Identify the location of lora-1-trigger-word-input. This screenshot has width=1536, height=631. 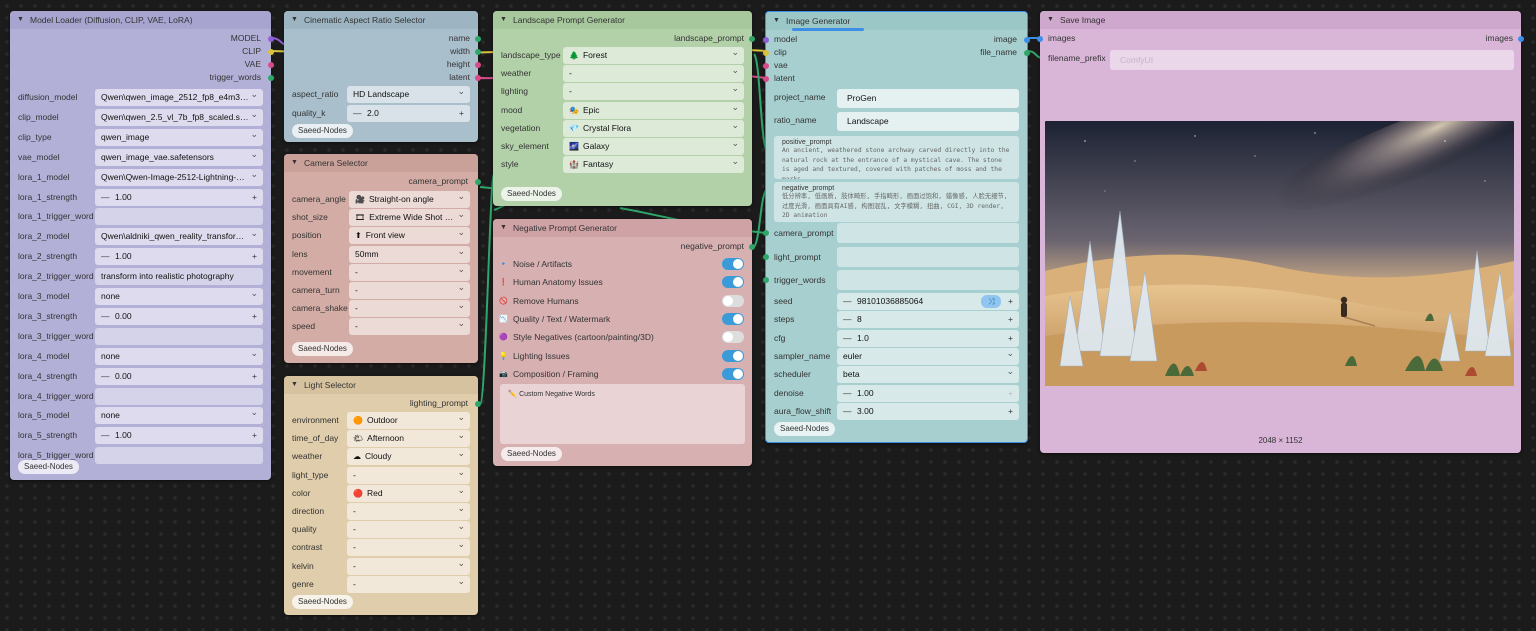
(179, 217).